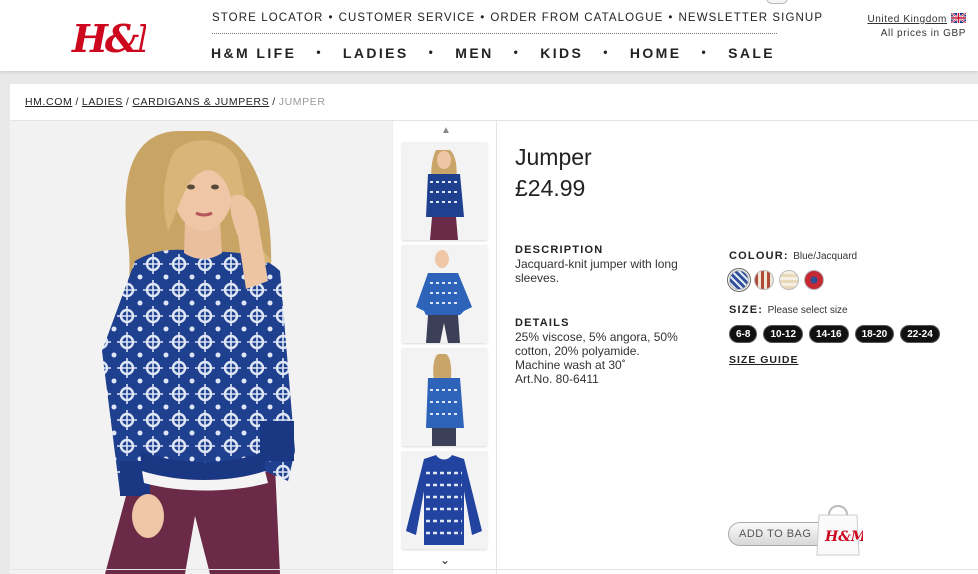 This screenshot has height=574, width=978. Describe the element at coordinates (494, 33) in the screenshot. I see `nav-divider` at that location.